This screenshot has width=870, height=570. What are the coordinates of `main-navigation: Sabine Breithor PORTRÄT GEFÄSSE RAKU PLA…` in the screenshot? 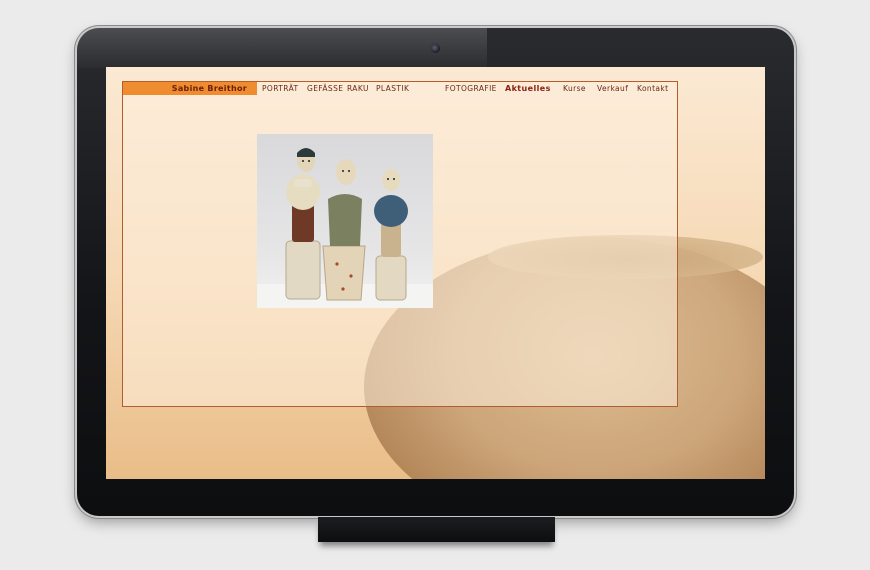 It's located at (400, 88).